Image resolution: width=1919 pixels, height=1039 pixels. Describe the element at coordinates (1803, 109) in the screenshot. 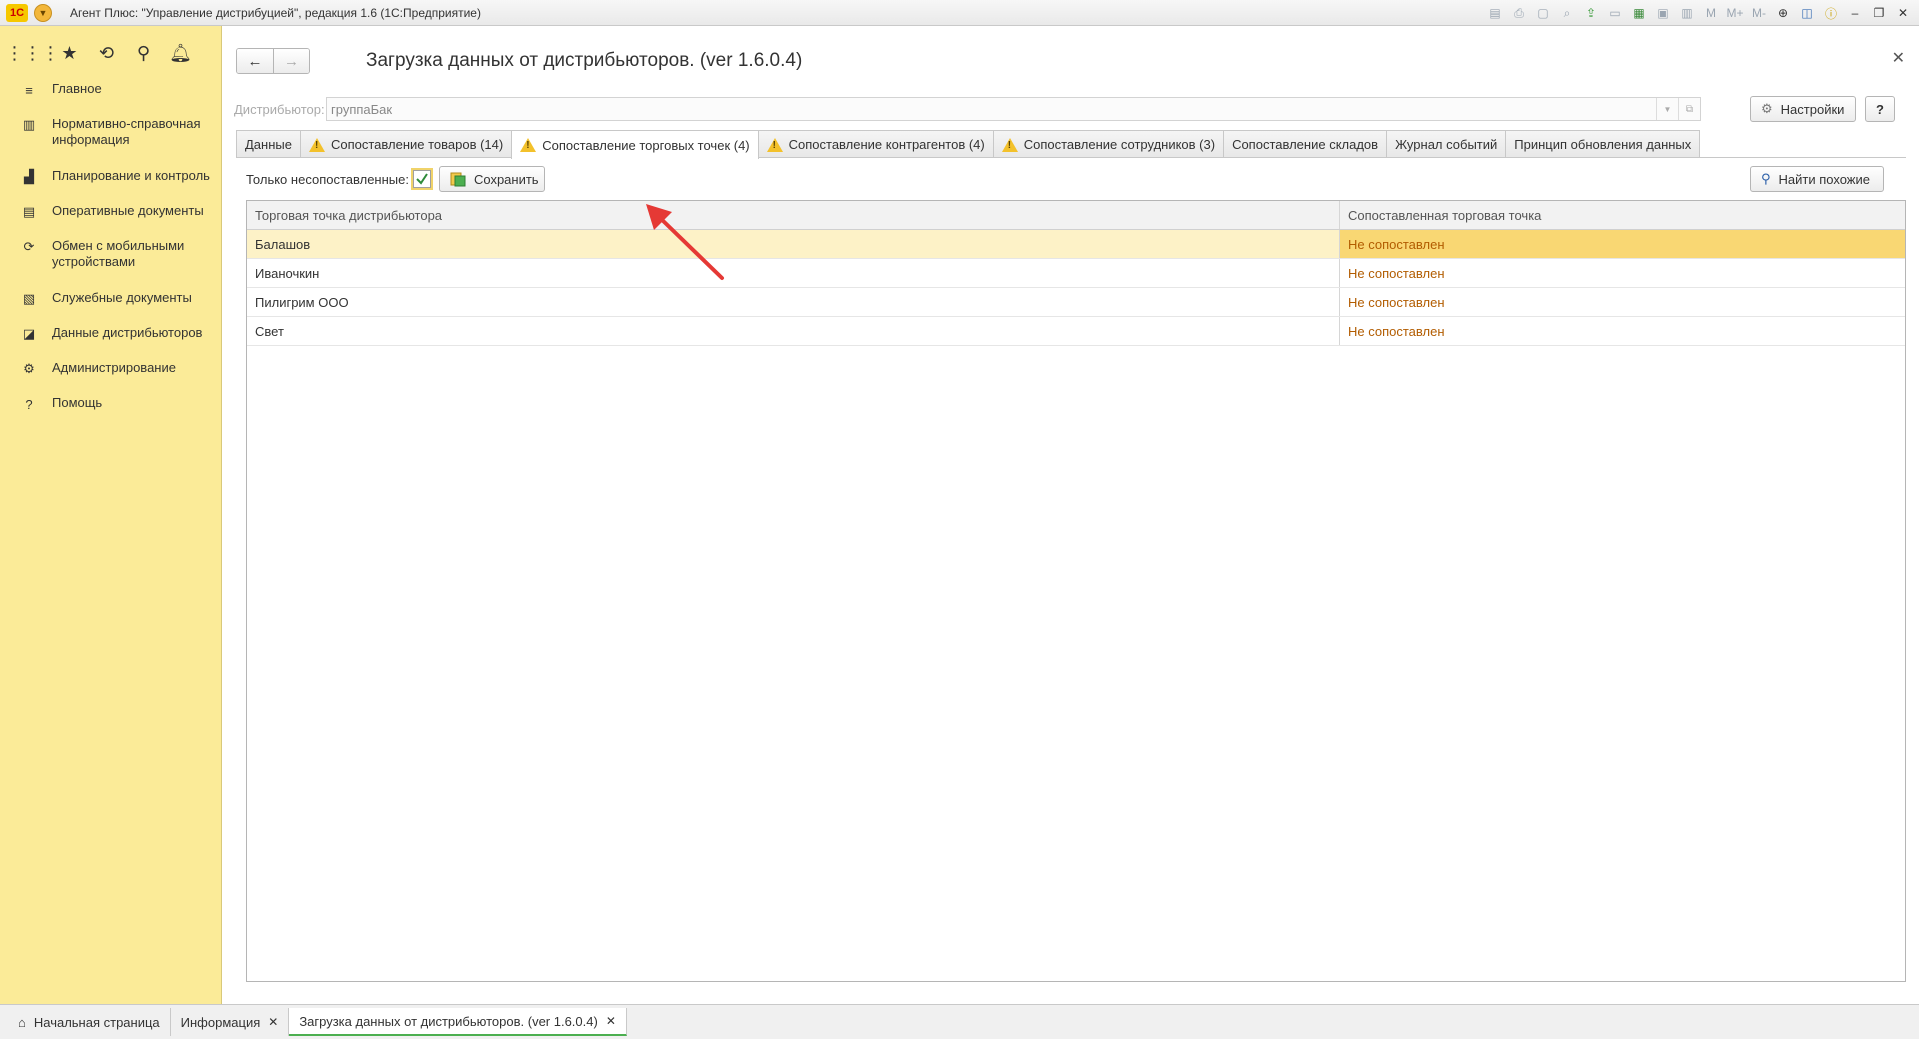

I see `settings-button: ⚙ Настройки` at that location.